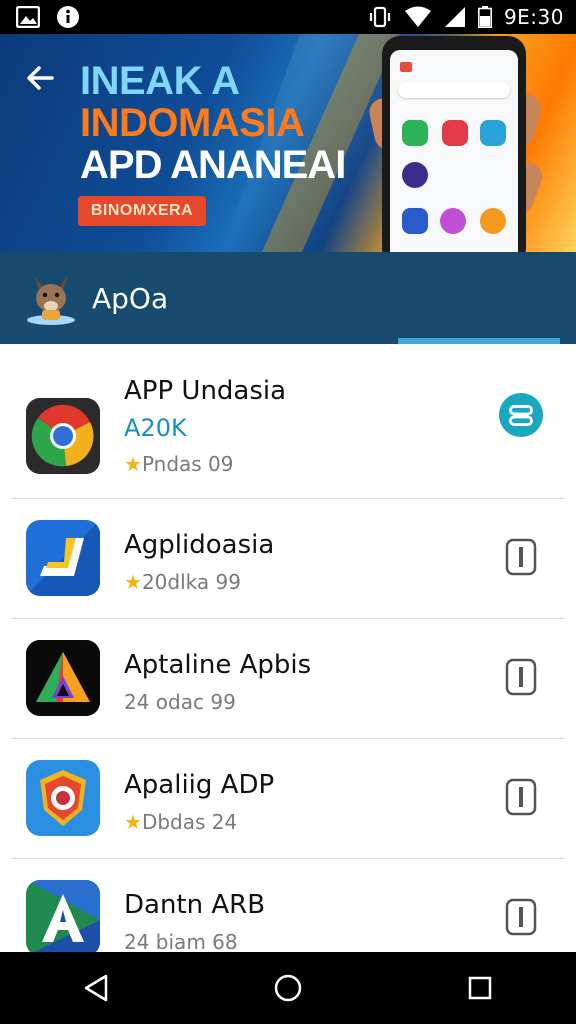  Describe the element at coordinates (199, 545) in the screenshot. I see `app-title: Agplidoasia` at that location.